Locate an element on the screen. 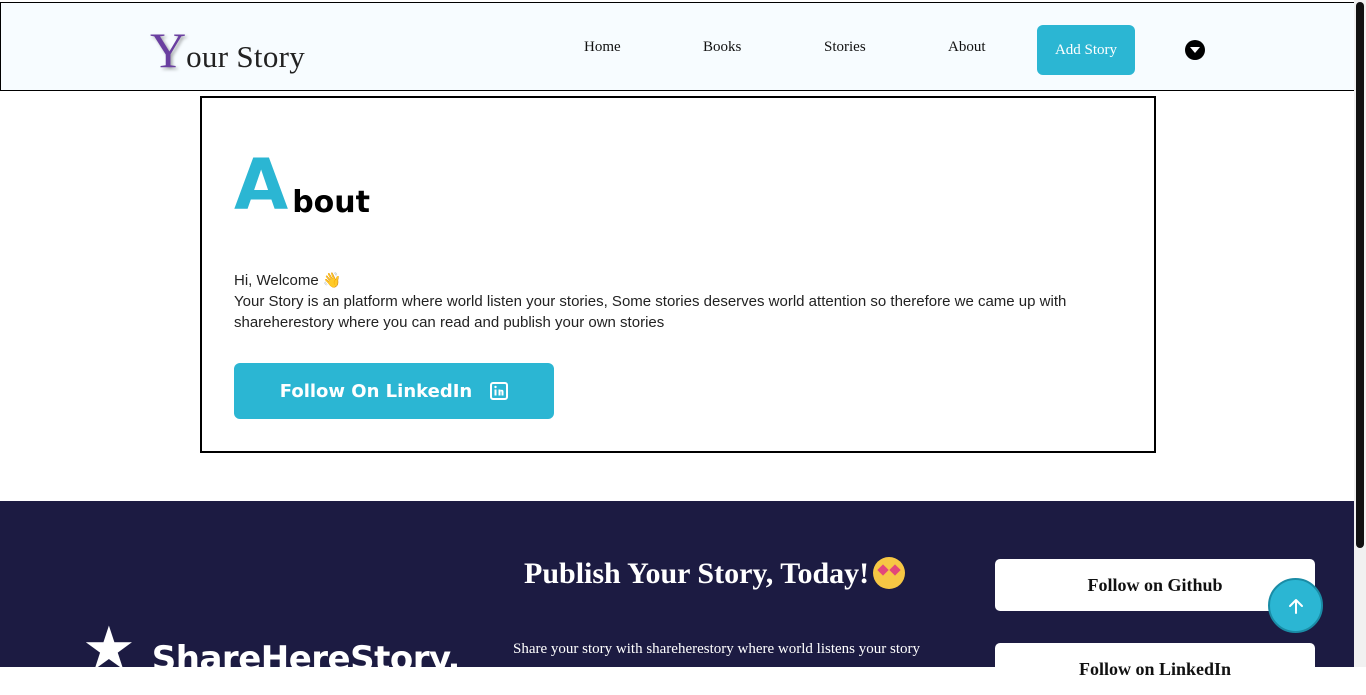  star-struck-emoji-icon is located at coordinates (889, 573).